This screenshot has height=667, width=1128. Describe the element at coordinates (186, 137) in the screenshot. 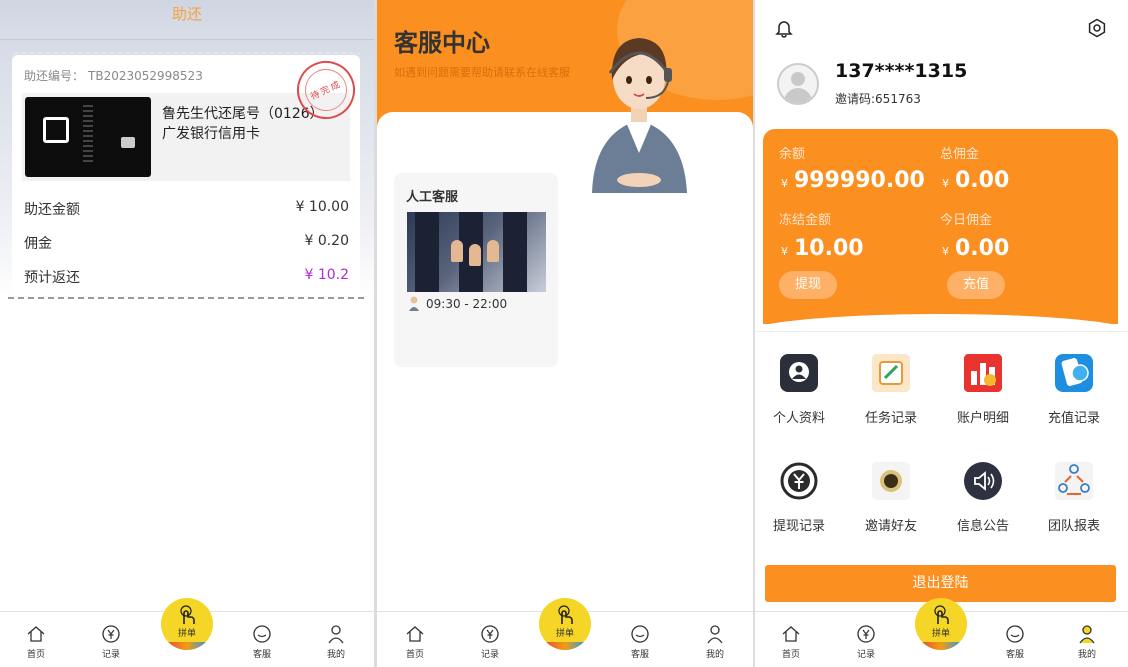

I see `credit-card-row: 鲁先生代还尾号（0126） 广发银行信用卡` at that location.